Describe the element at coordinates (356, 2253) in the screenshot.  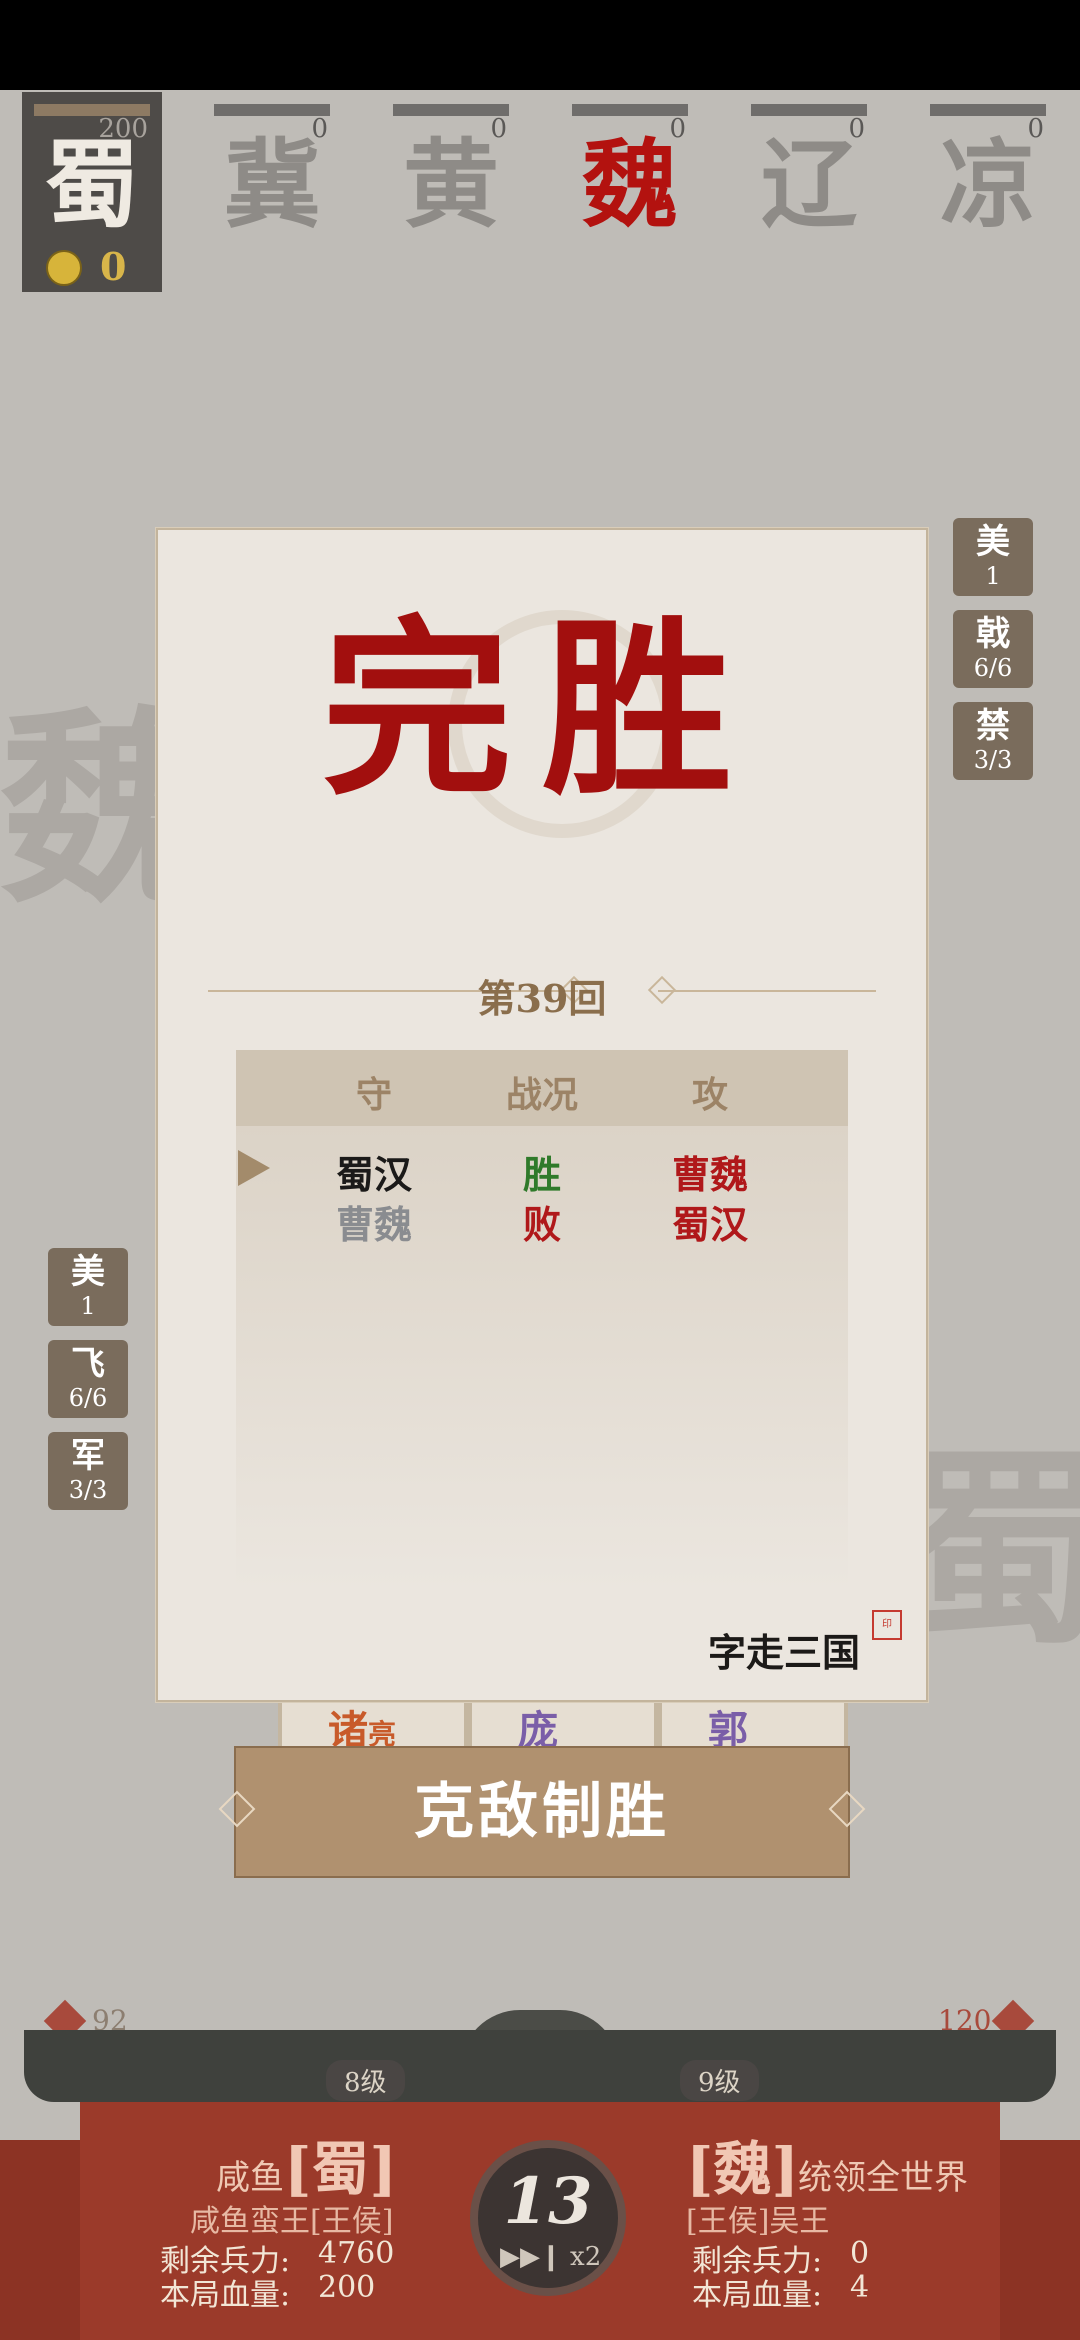
I see `left-troops-value: 4760` at that location.